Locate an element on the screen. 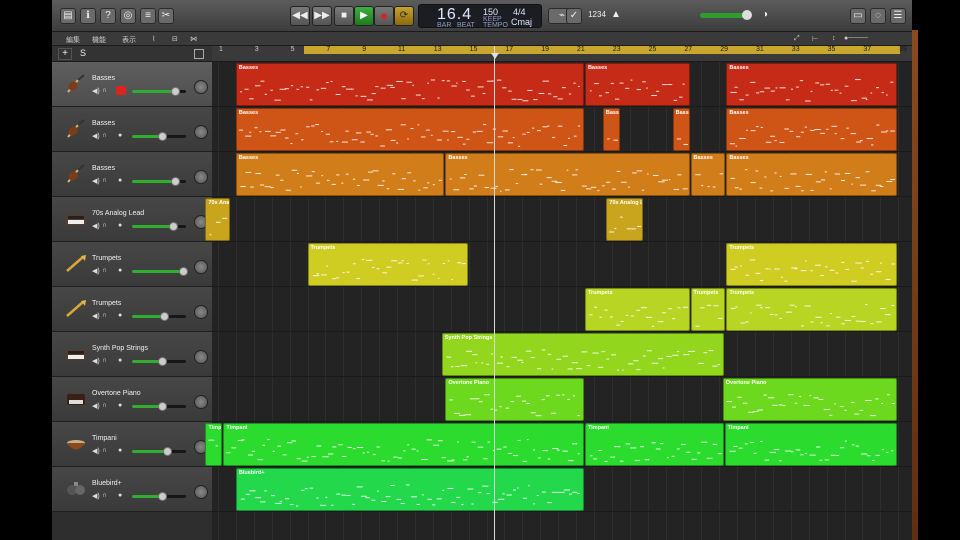  list-editor-icon: ▭ is located at coordinates (858, 16).